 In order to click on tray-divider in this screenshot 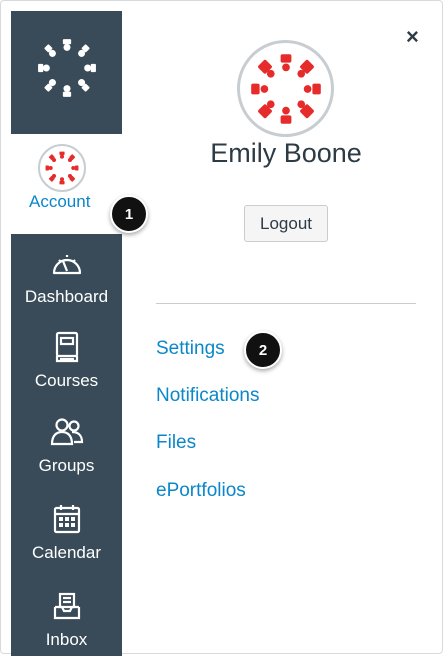, I will do `click(286, 303)`.